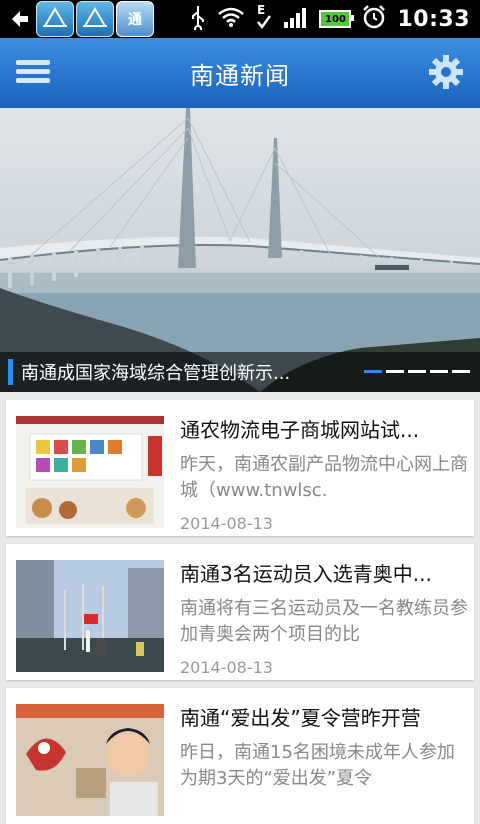 The height and width of the screenshot is (824, 480). I want to click on battery-icon: 100, so click(337, 19).